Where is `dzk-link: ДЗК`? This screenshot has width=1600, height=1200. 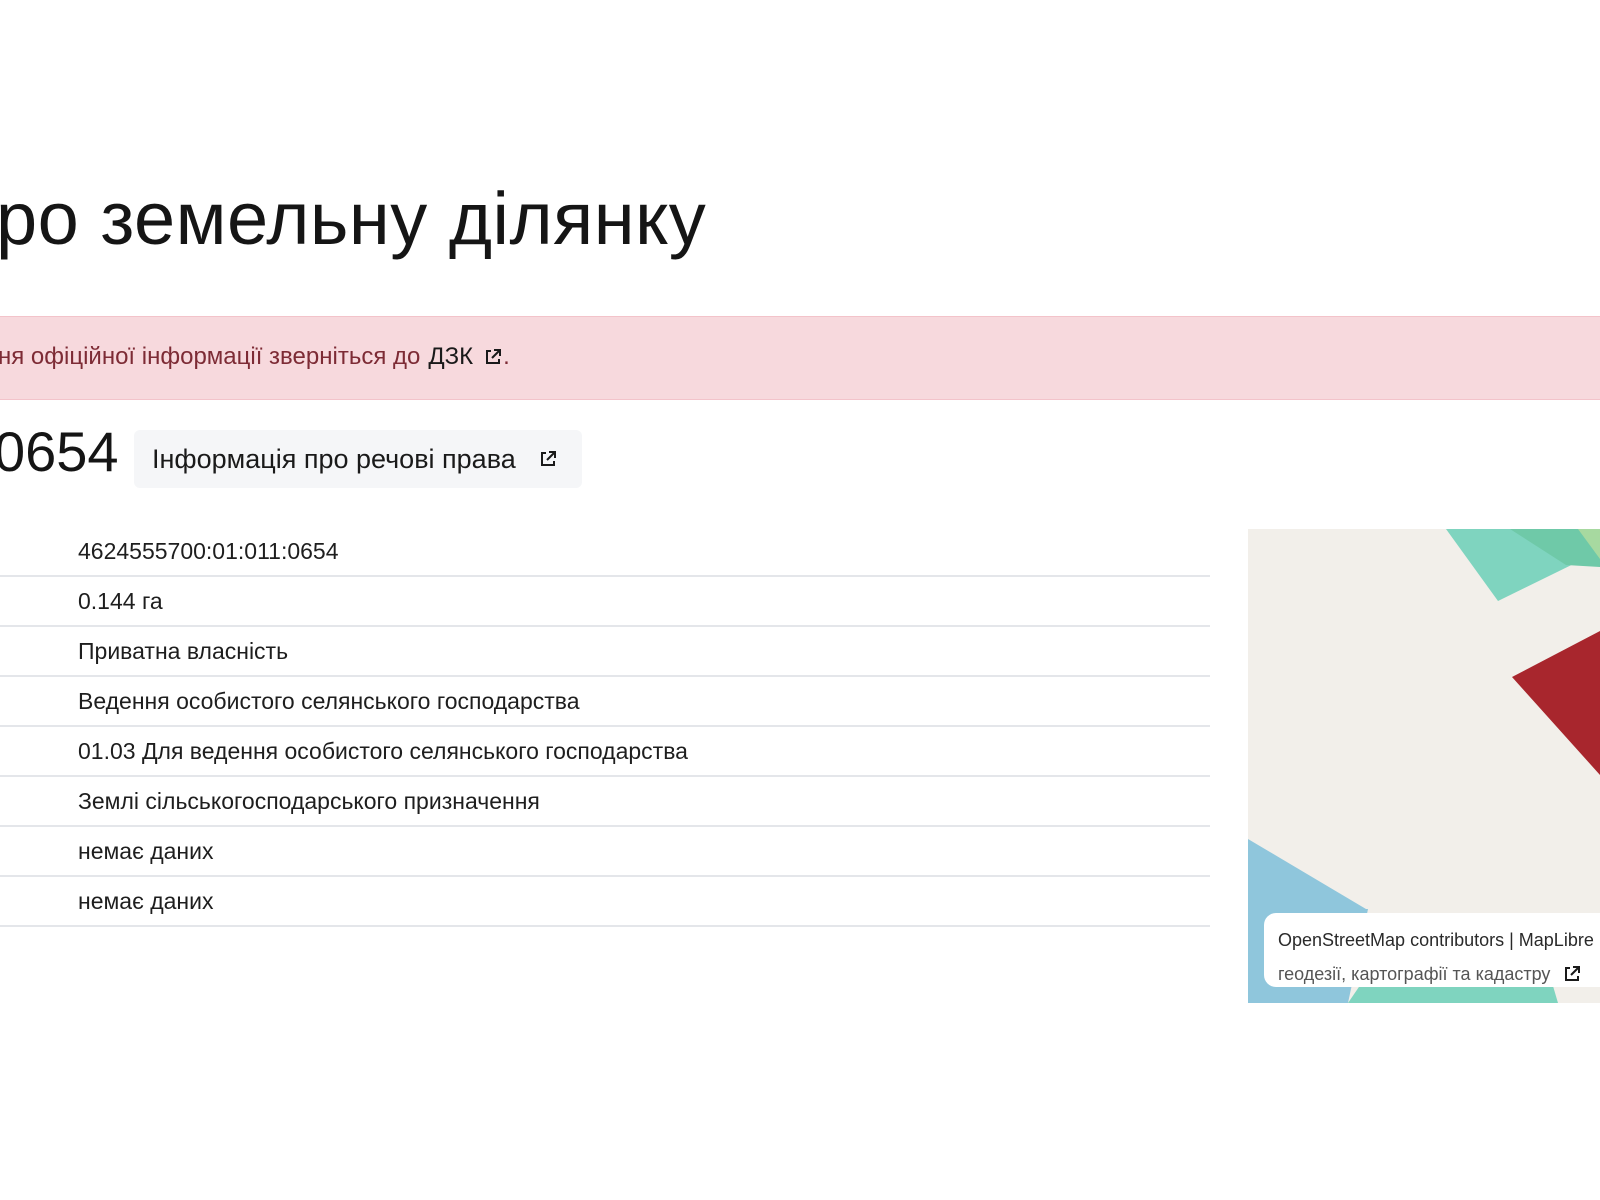 dzk-link: ДЗК is located at coordinates (465, 357).